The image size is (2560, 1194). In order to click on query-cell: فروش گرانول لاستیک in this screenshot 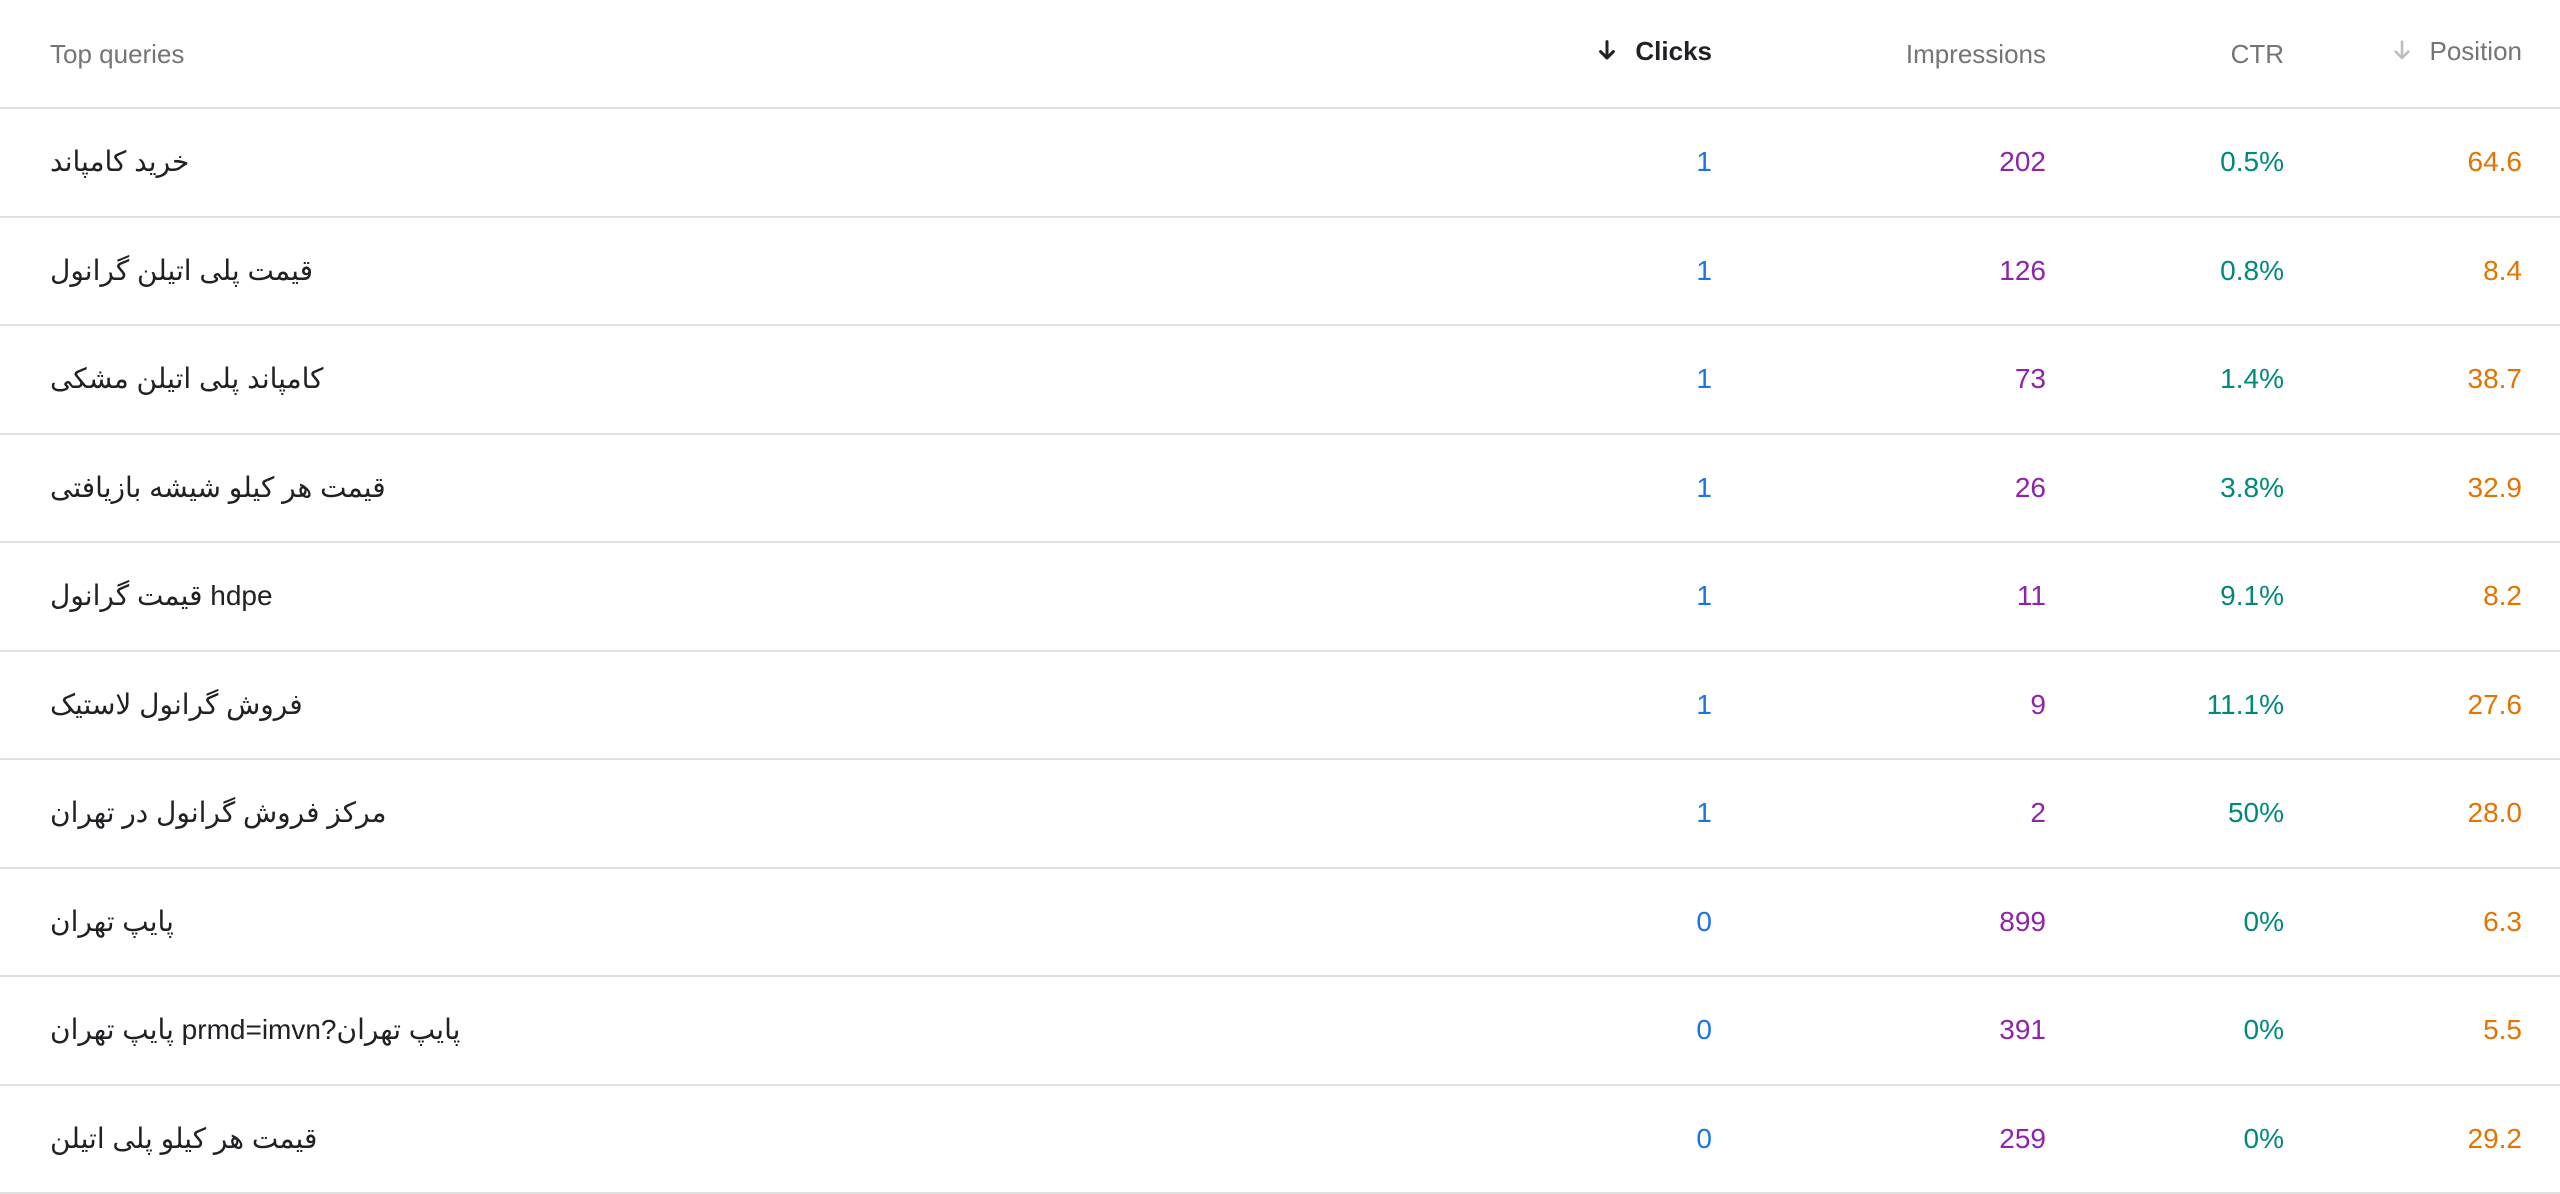, I will do `click(650, 705)`.